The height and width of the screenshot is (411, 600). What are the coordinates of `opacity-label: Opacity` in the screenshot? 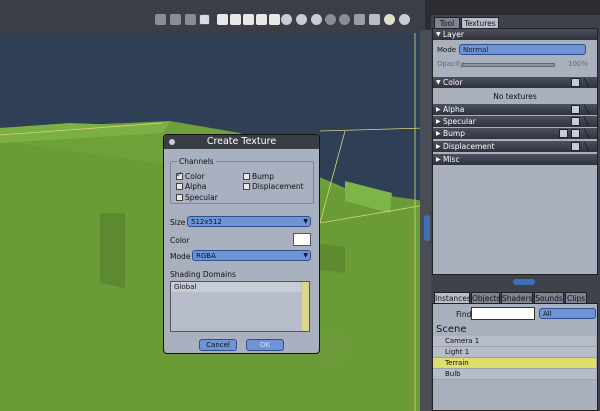 It's located at (450, 64).